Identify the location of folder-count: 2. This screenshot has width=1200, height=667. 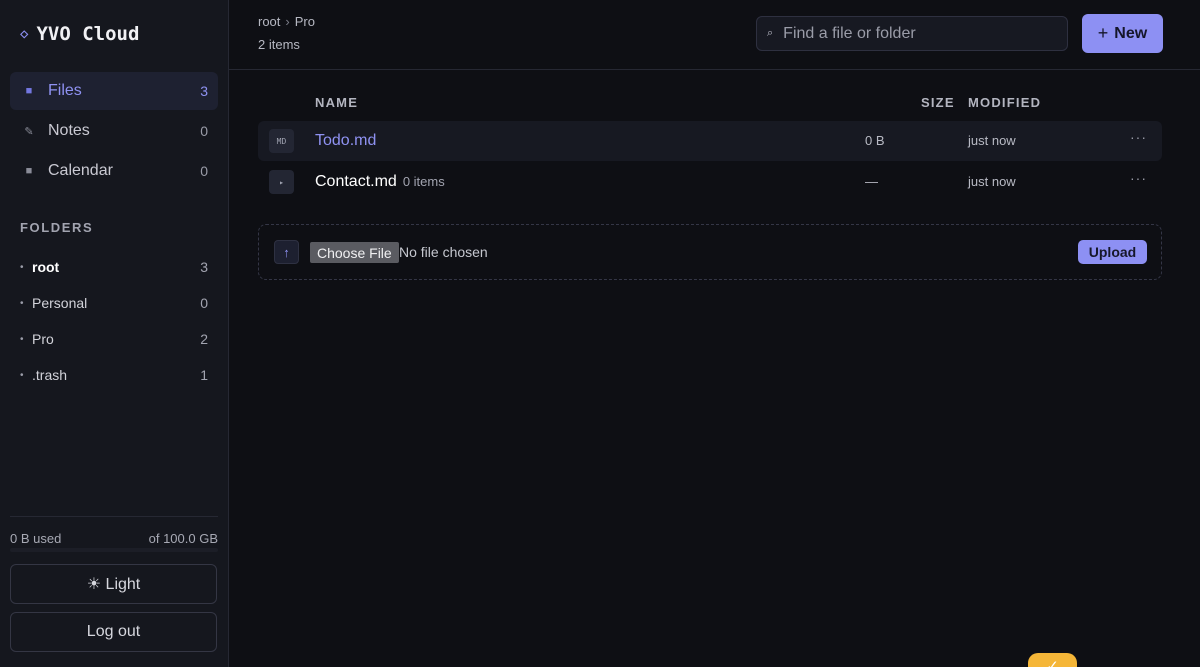
(204, 339).